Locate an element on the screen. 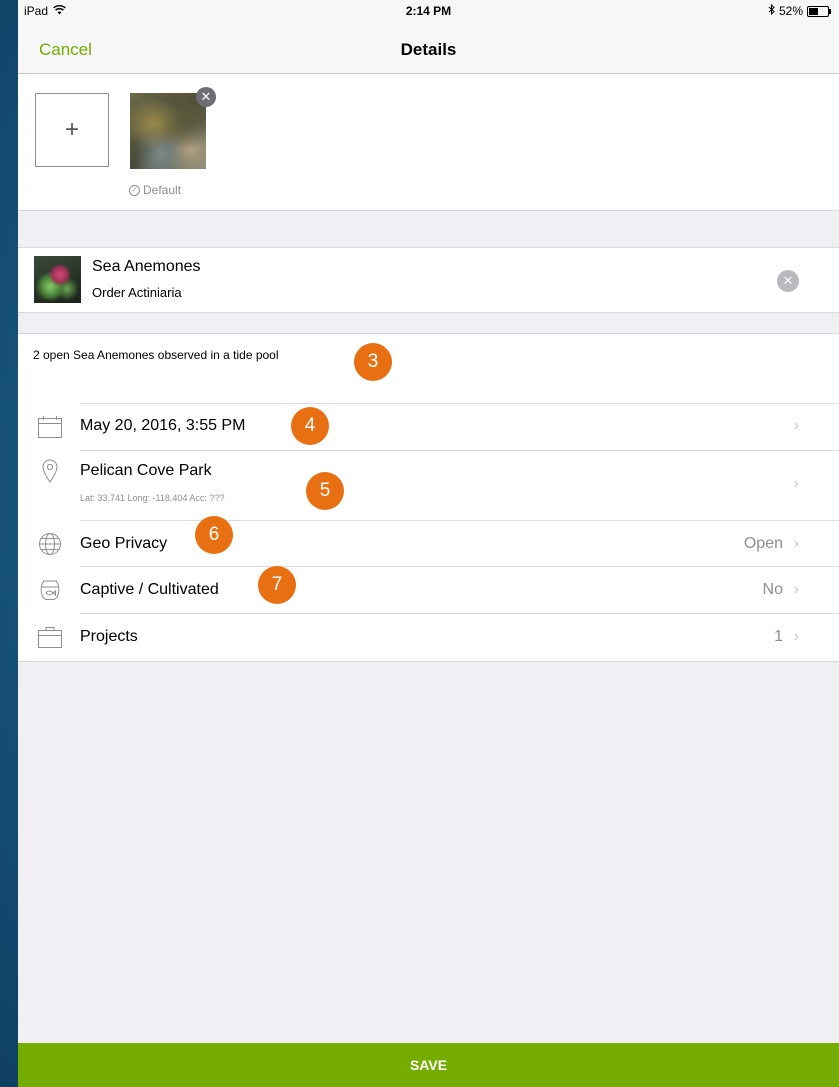  status-time: 2:14 PM is located at coordinates (428, 11).